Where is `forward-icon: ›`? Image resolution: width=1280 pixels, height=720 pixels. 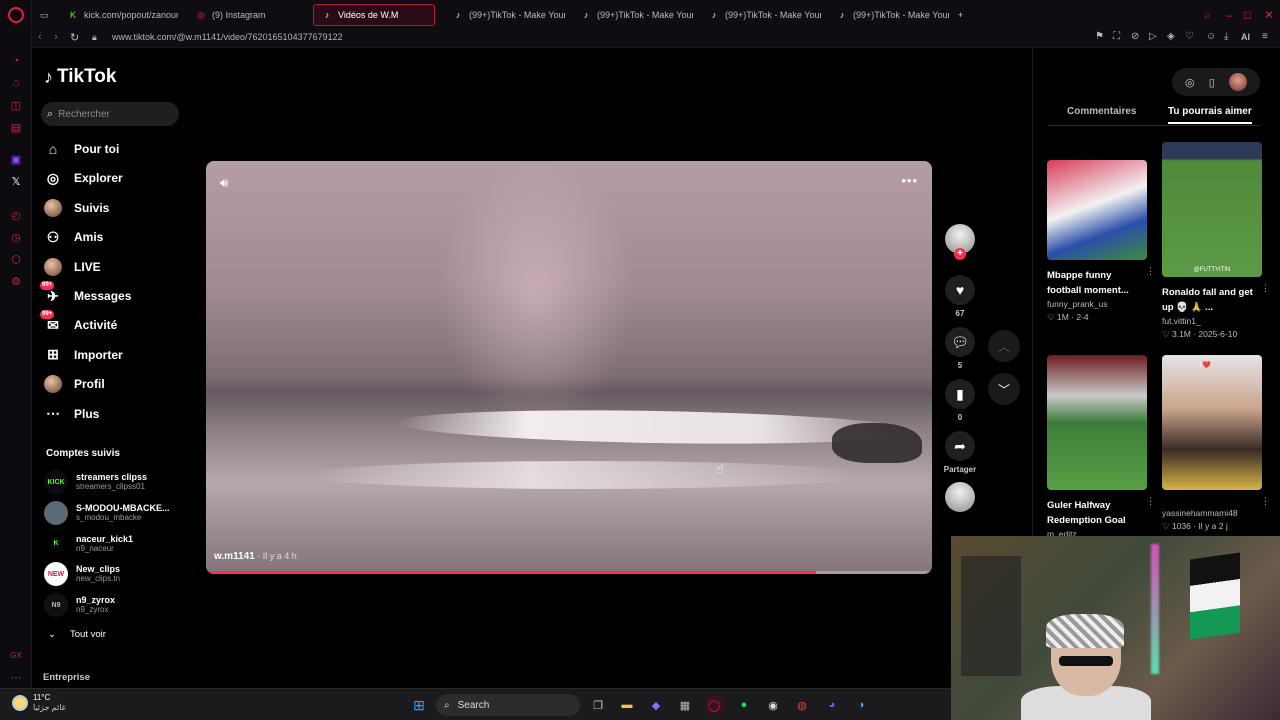
forward-icon: › is located at coordinates (56, 37).